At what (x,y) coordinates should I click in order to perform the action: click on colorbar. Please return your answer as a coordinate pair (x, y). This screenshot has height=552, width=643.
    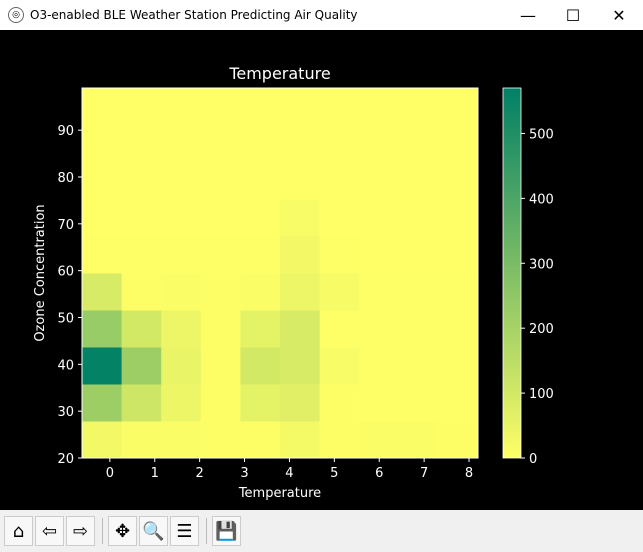
    Looking at the image, I should click on (512, 273).